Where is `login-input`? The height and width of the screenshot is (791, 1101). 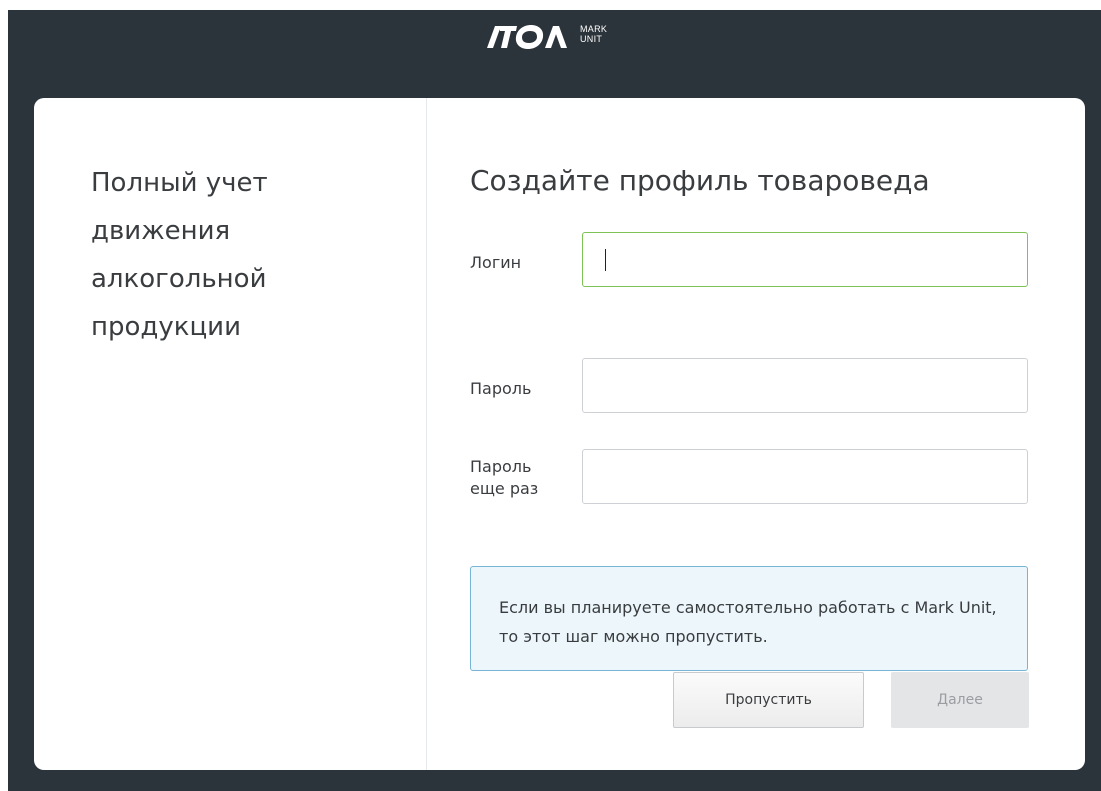
login-input is located at coordinates (805, 259).